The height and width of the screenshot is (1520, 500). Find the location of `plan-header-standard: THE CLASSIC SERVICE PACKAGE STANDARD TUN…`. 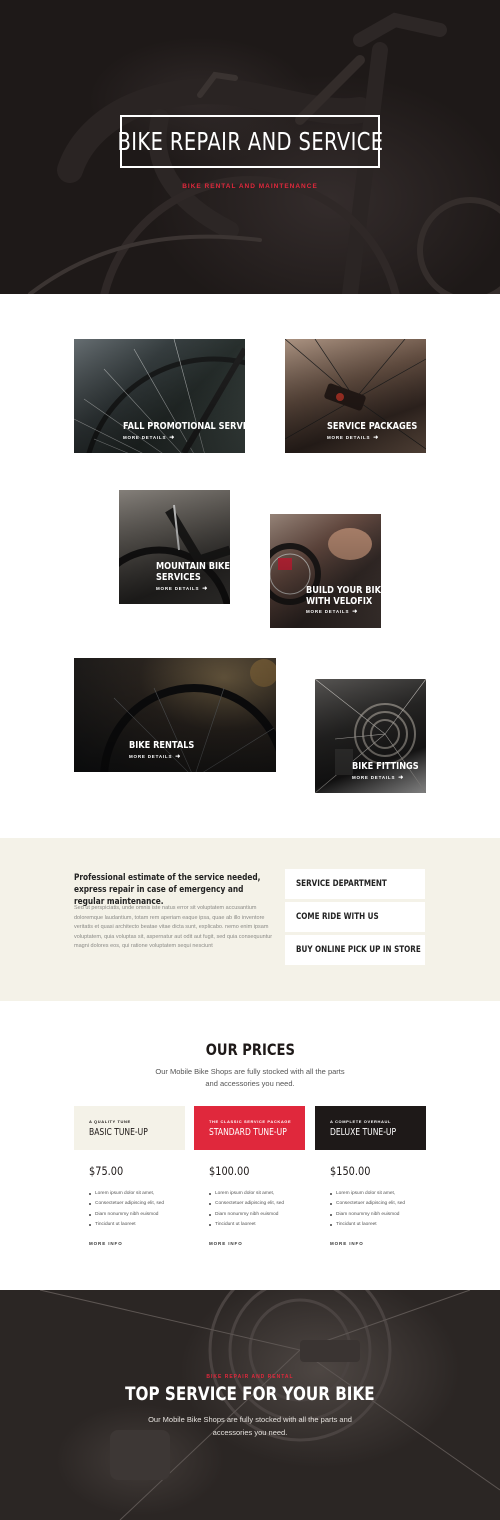

plan-header-standard: THE CLASSIC SERVICE PACKAGE STANDARD TUN… is located at coordinates (249, 1128).